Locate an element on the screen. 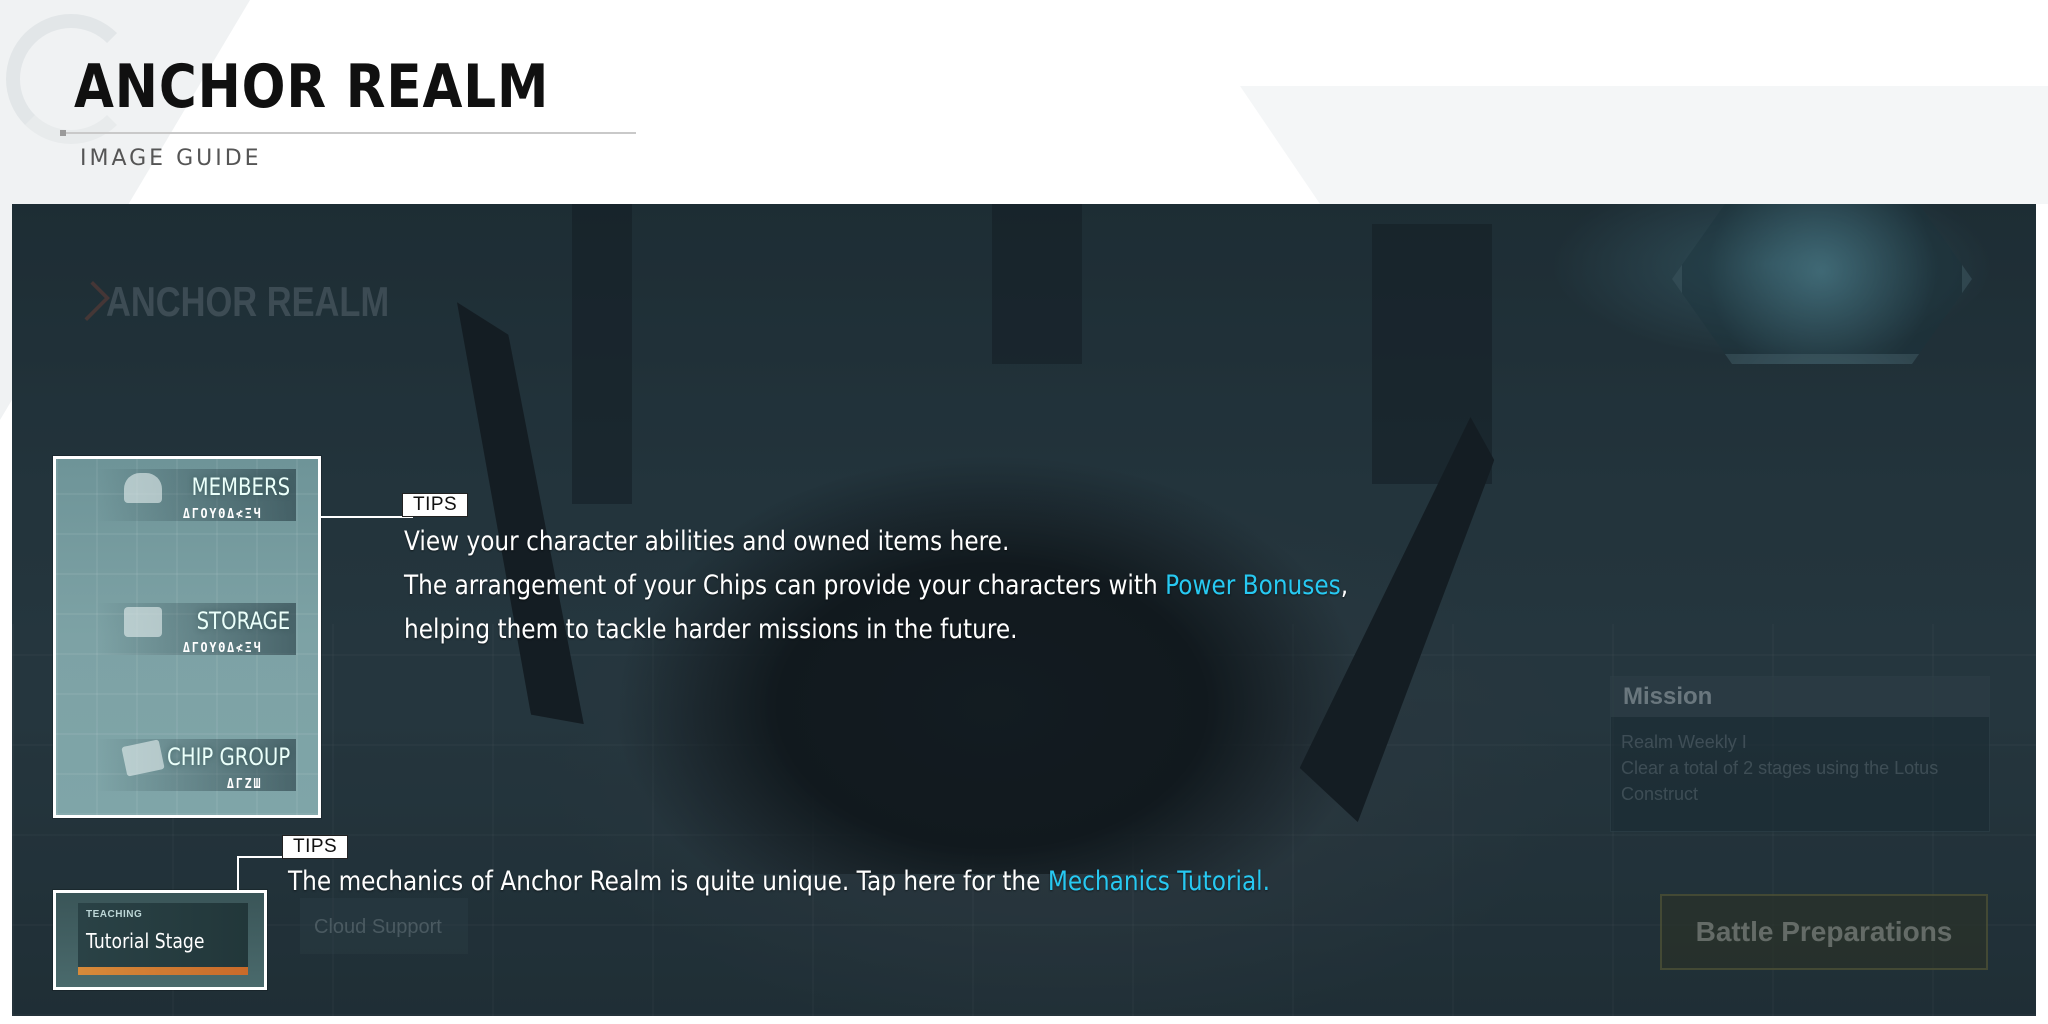 The width and height of the screenshot is (2048, 1024). page-subtitle: IMAGE GUIDE is located at coordinates (171, 158).